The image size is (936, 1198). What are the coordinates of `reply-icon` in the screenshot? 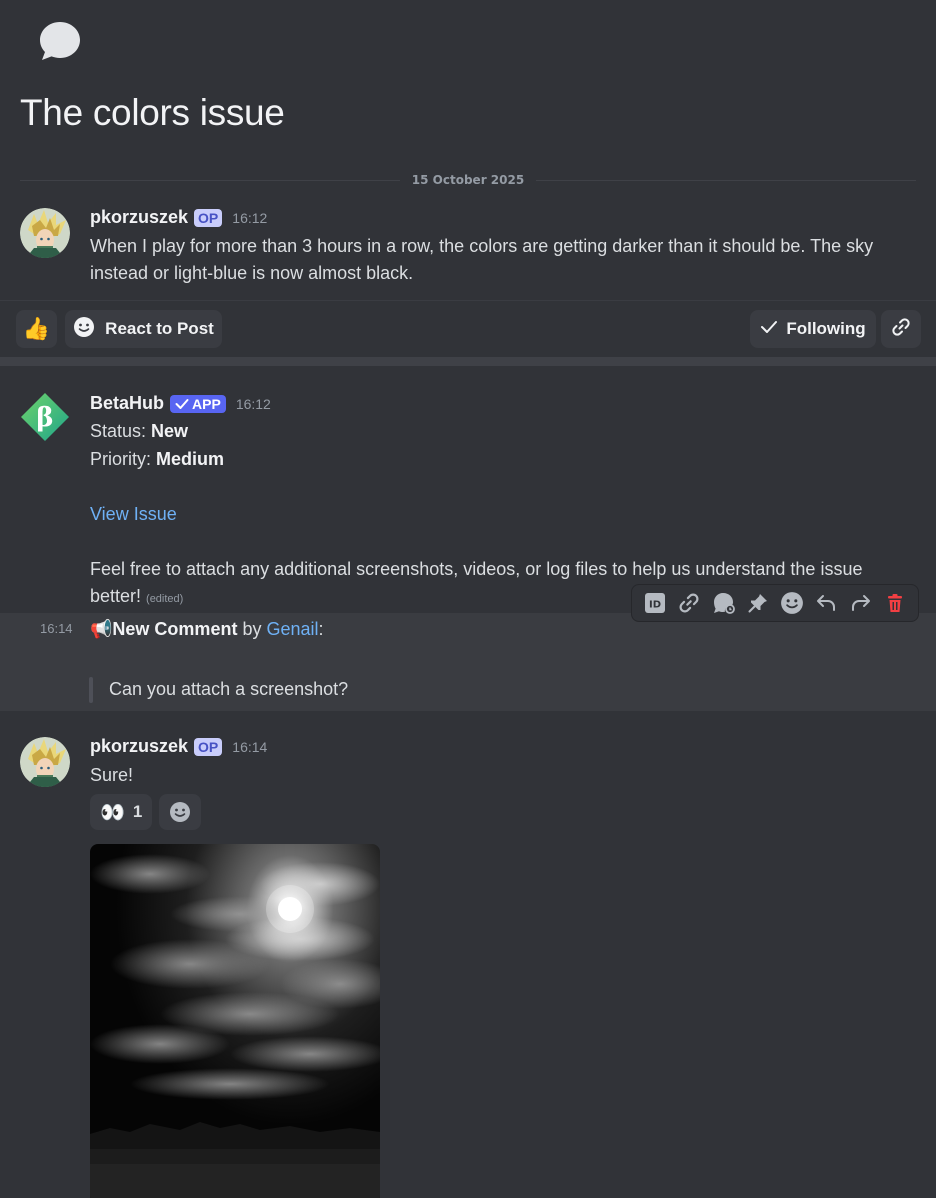 It's located at (826, 603).